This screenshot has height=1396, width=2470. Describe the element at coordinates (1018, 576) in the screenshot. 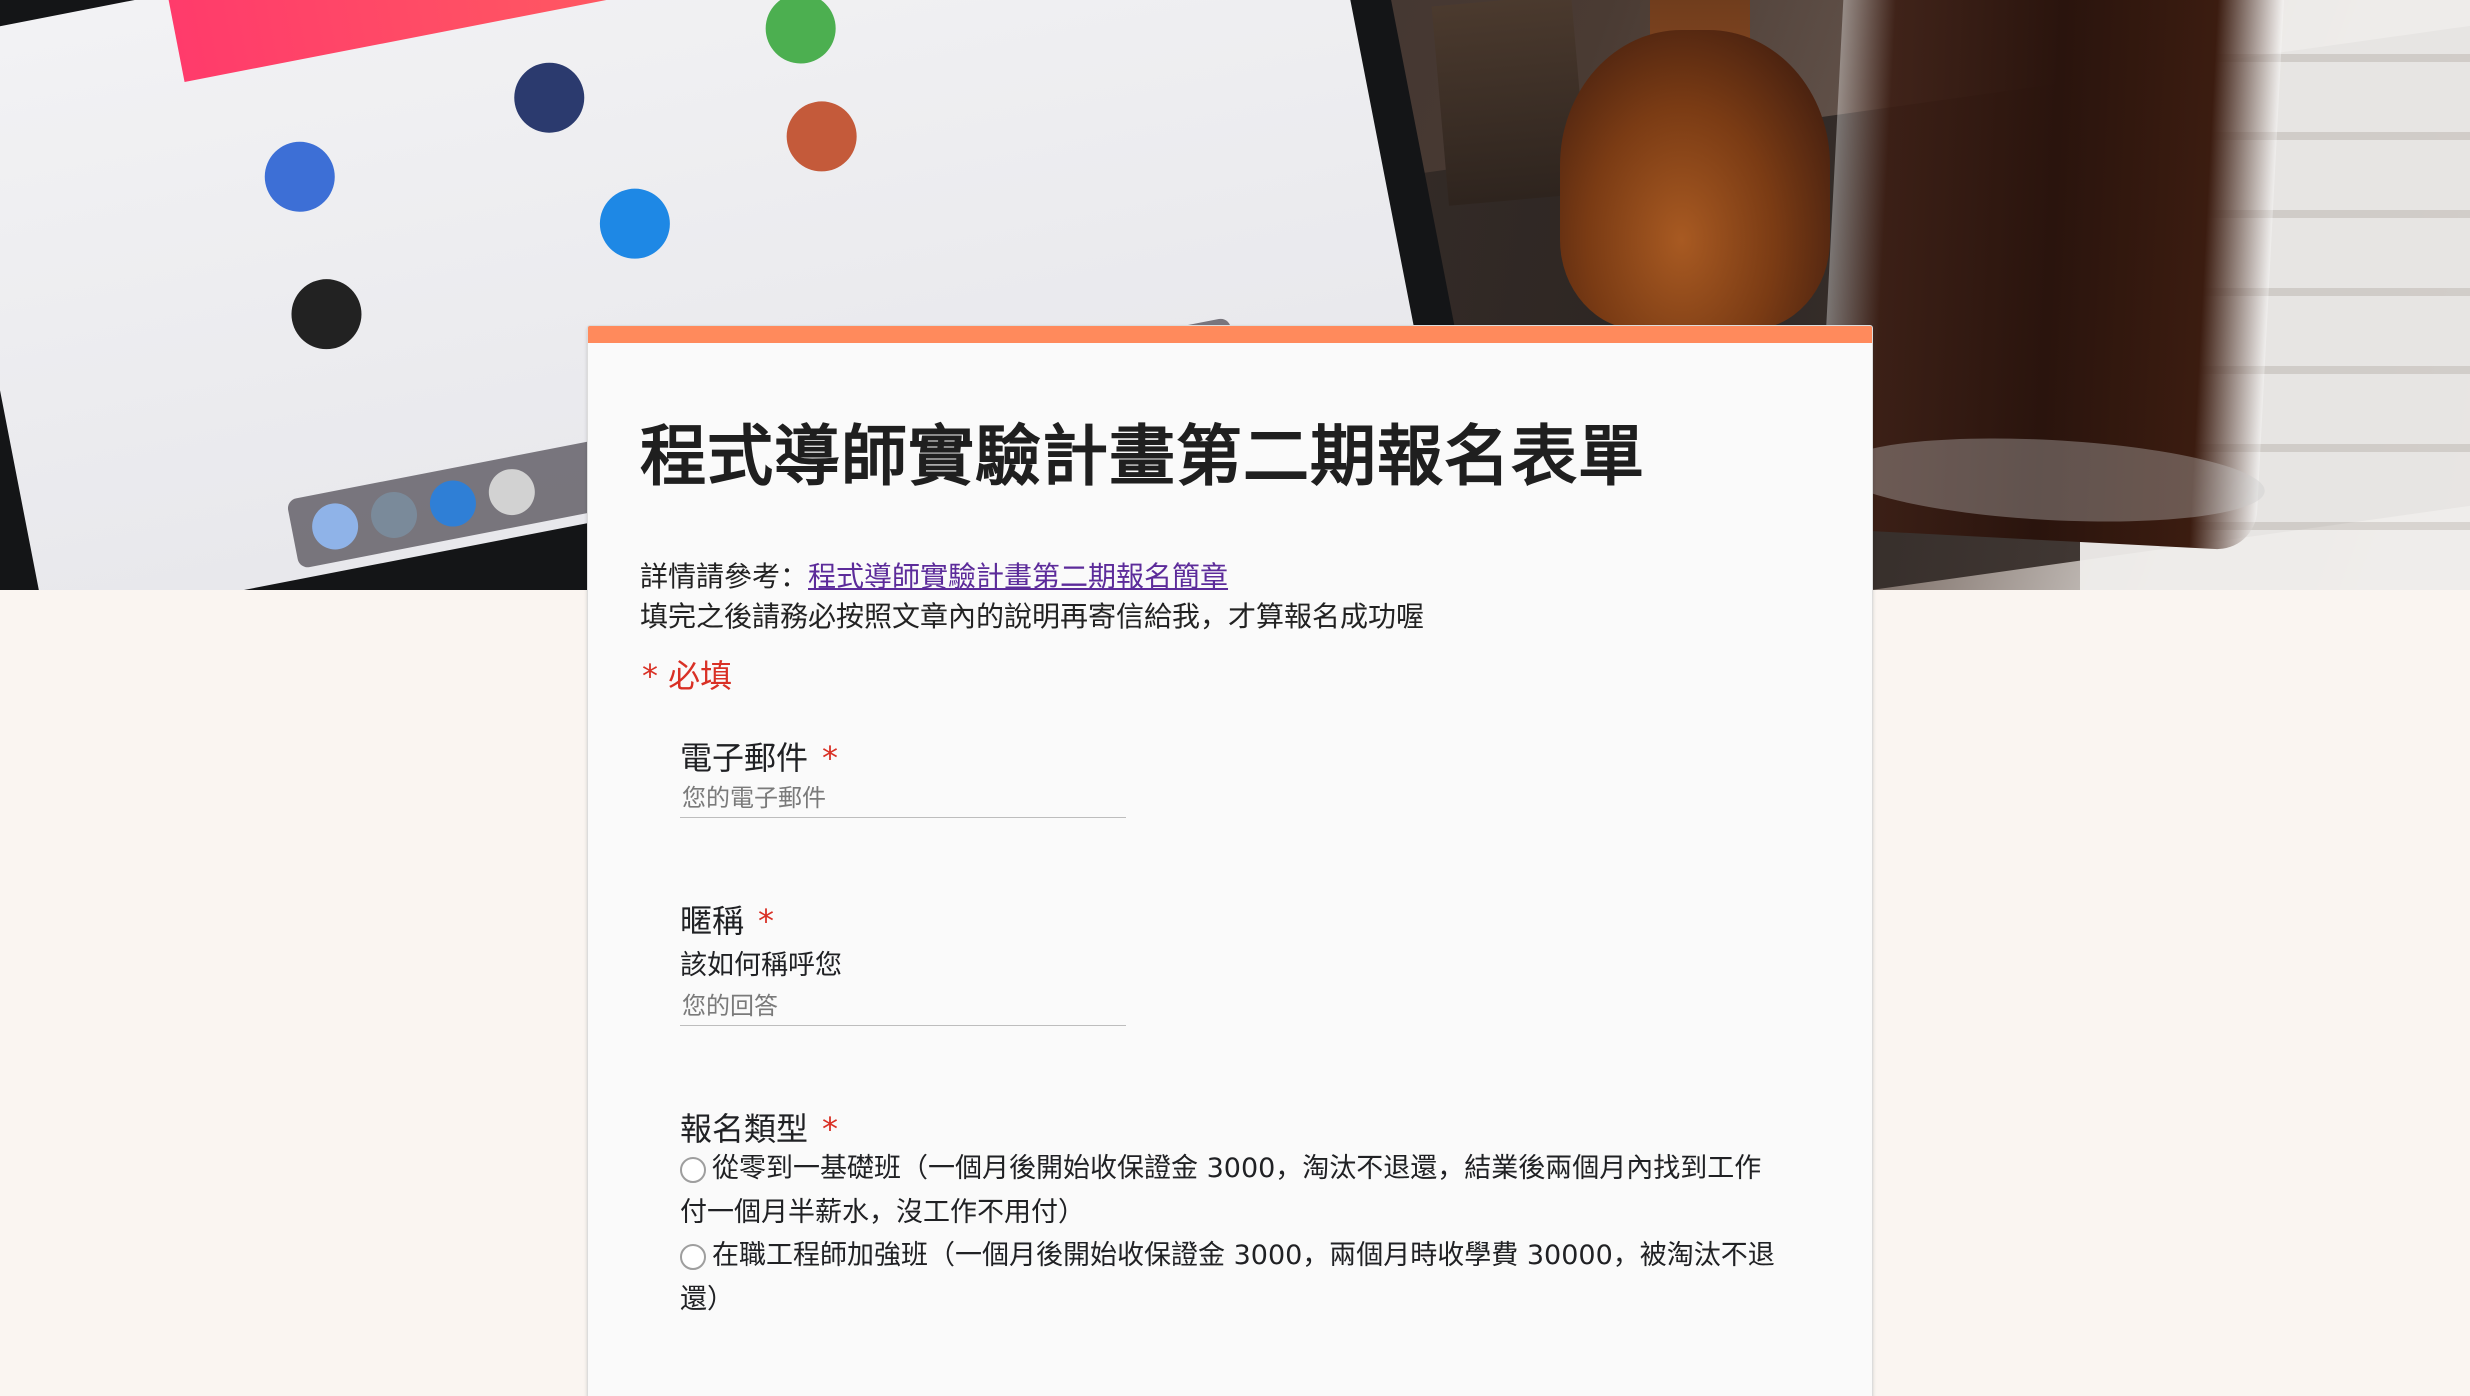

I see `brochure-link: 程式導師實驗計畫第二期報名簡章` at that location.